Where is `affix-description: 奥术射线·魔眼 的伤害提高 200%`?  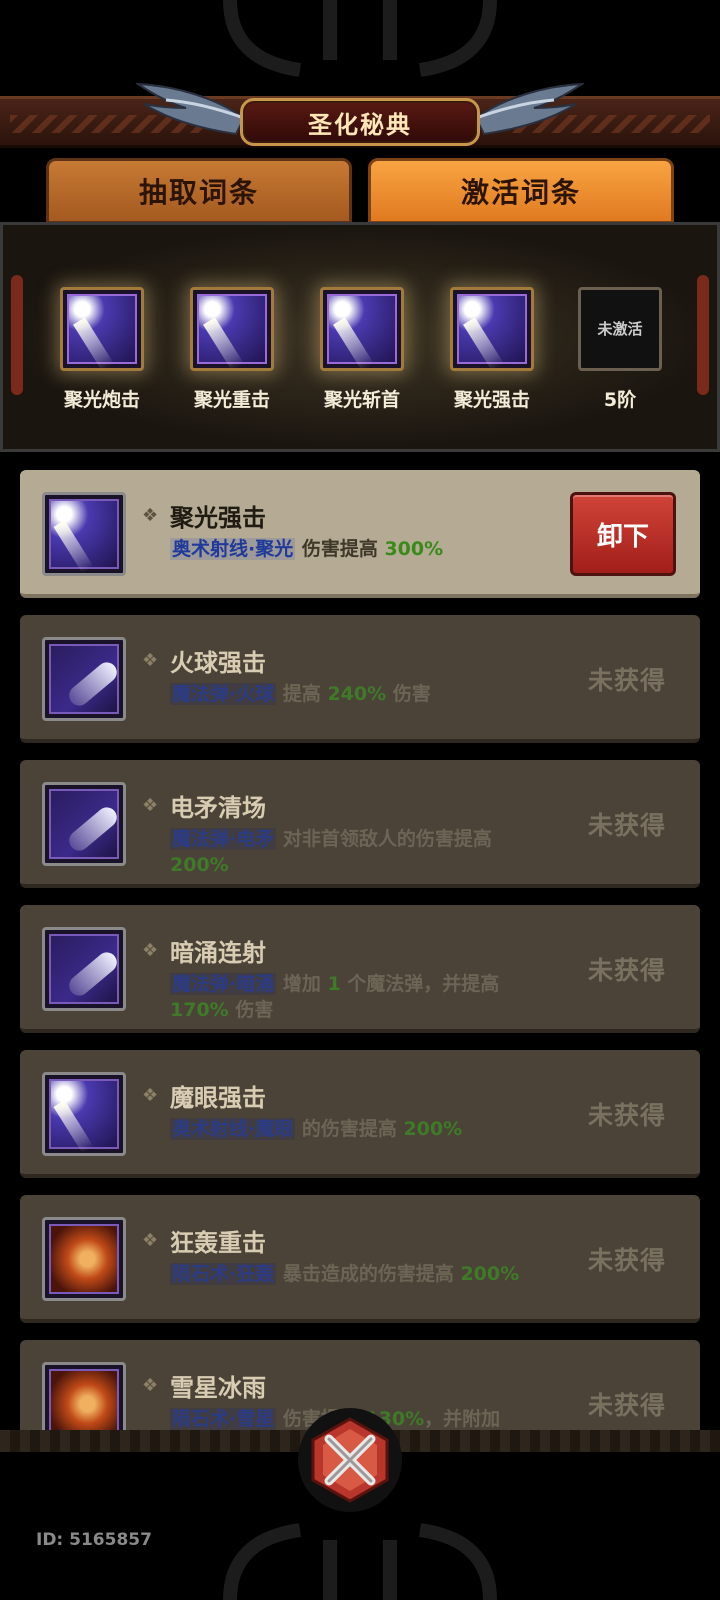 affix-description: 奥术射线·魔眼 的伤害提高 200% is located at coordinates (355, 1129).